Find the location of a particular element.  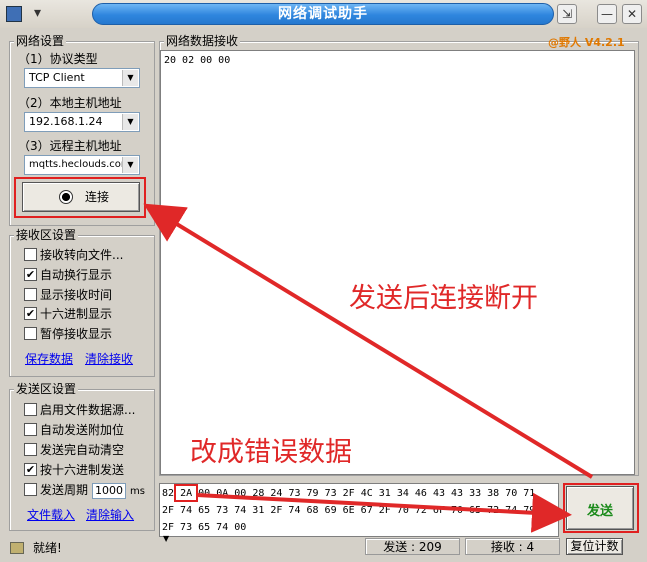

disconnect-annotation: 发送后连接断开 is located at coordinates (443, 298).